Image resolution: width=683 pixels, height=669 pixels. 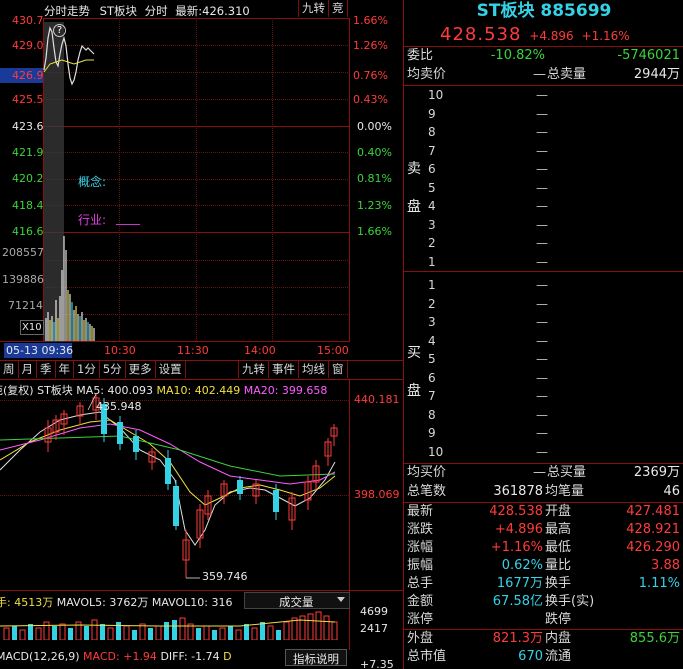 I want to click on volume-indicator-select: 成交量, so click(x=297, y=600).